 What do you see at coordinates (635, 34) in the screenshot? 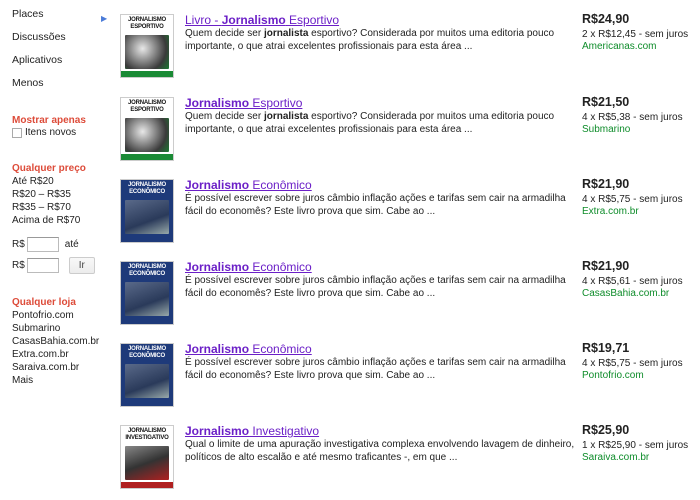
I see `result-installments: 2 x R$12,45 - sem juros` at bounding box center [635, 34].